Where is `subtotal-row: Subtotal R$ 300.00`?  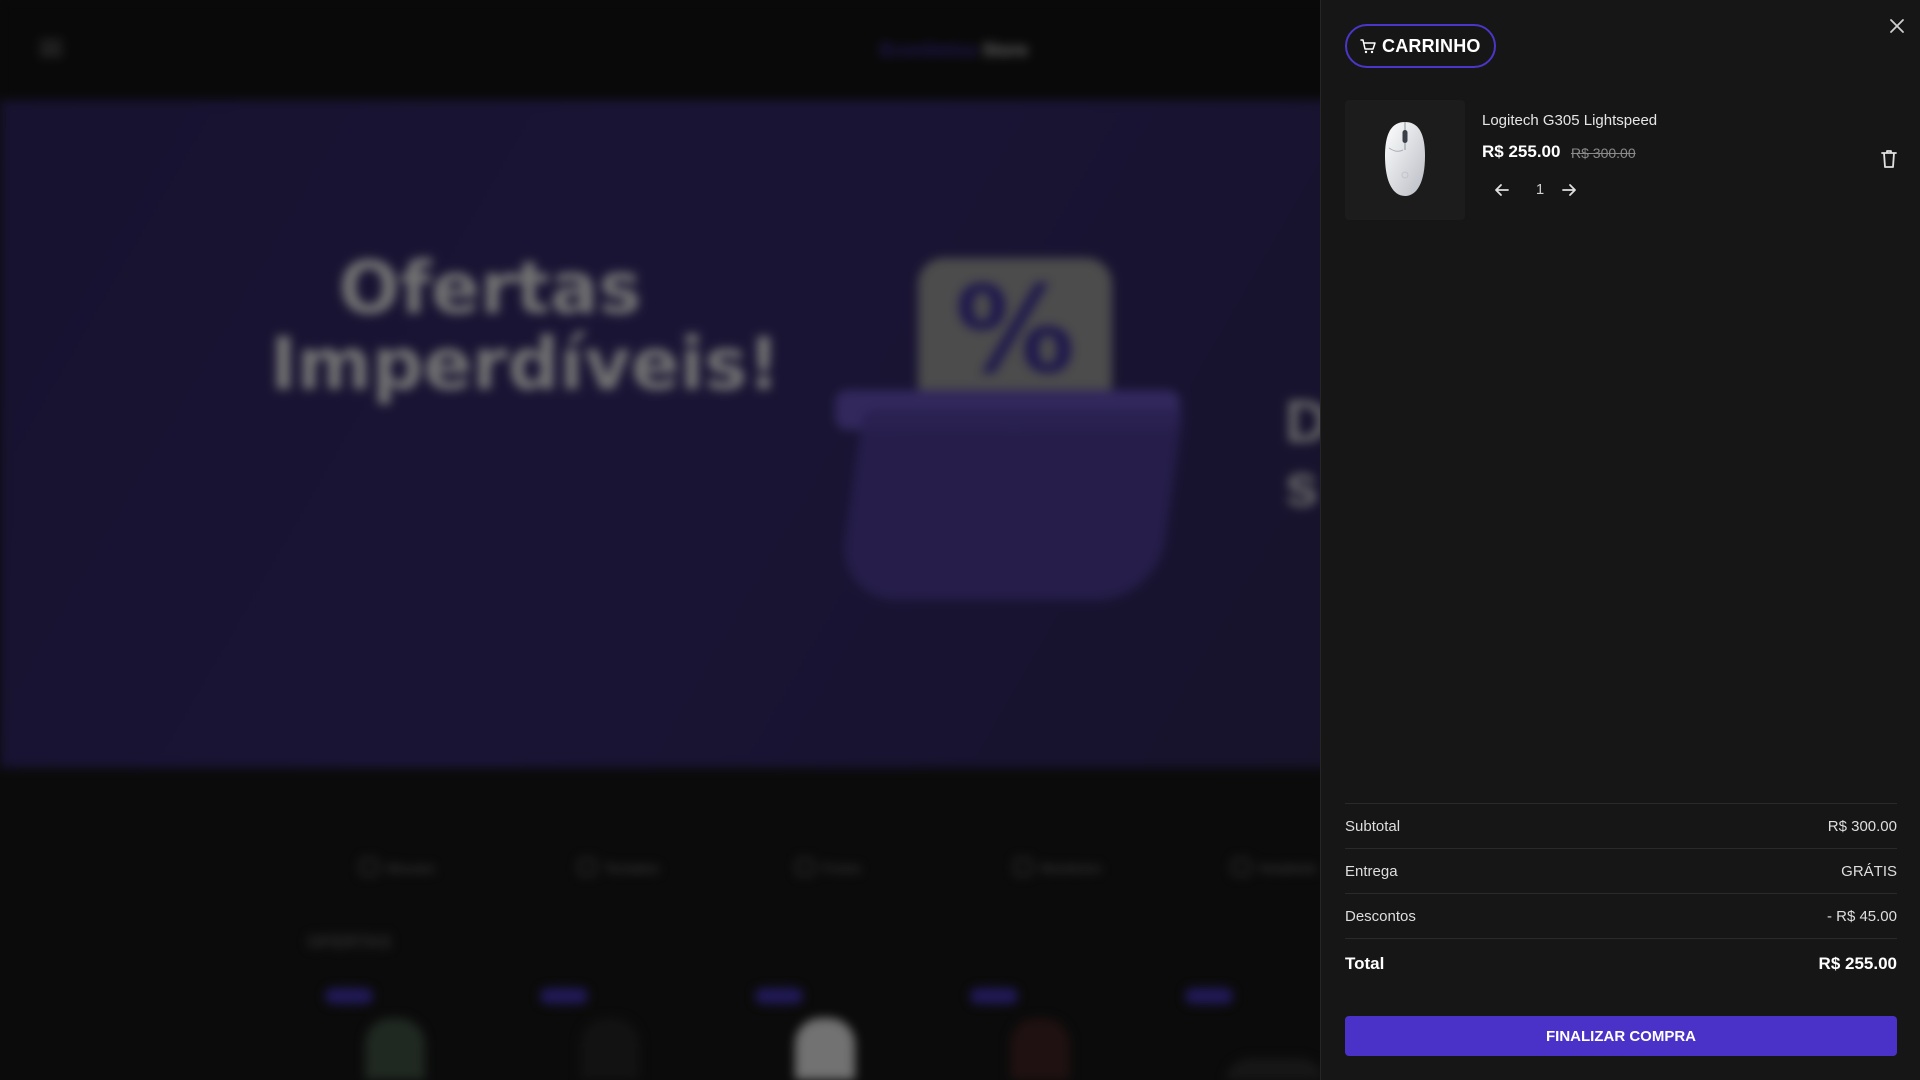 subtotal-row: Subtotal R$ 300.00 is located at coordinates (1621, 825).